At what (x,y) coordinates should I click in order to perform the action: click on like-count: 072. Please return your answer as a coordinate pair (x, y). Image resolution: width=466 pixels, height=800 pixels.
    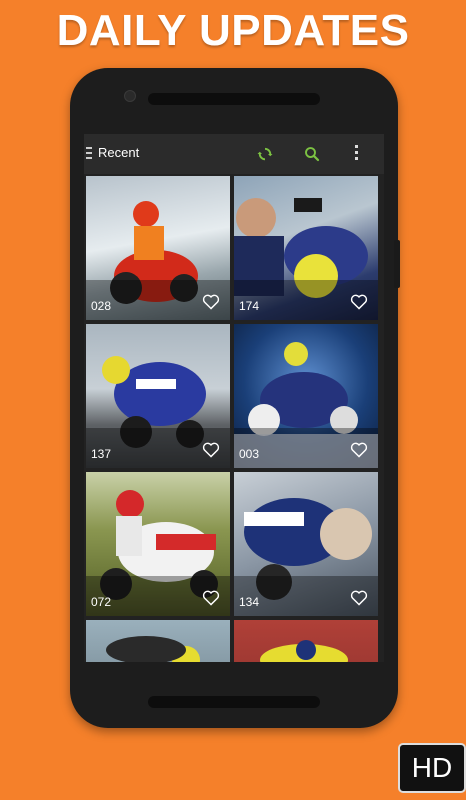
    Looking at the image, I should click on (101, 602).